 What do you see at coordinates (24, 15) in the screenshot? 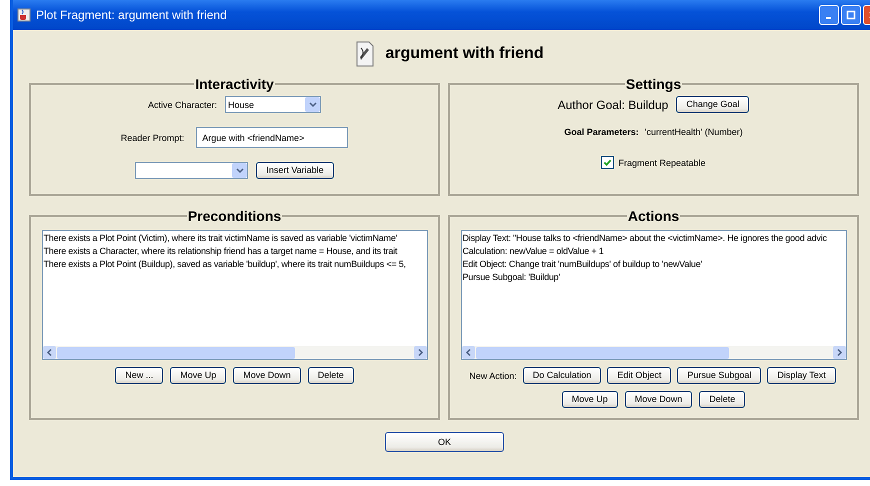
I see `coffee-cup-icon` at bounding box center [24, 15].